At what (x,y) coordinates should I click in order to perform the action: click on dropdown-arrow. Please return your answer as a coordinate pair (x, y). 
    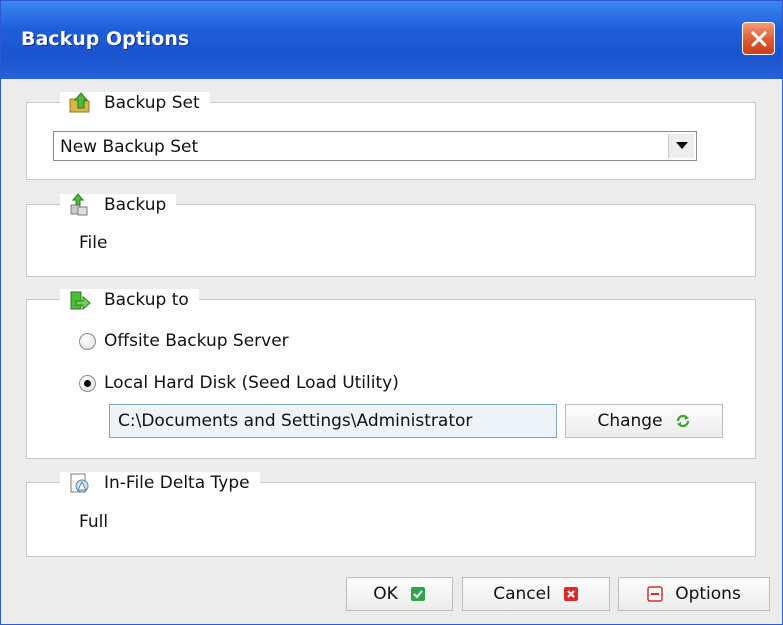
    Looking at the image, I should click on (681, 146).